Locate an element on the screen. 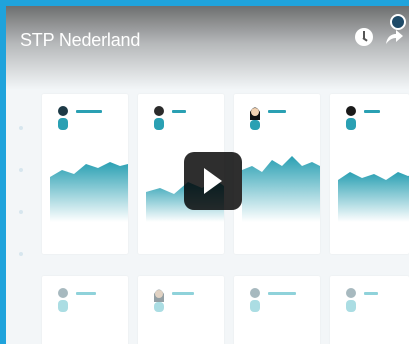 This screenshot has height=344, width=409. dashboard-sidebar is located at coordinates (22, 217).